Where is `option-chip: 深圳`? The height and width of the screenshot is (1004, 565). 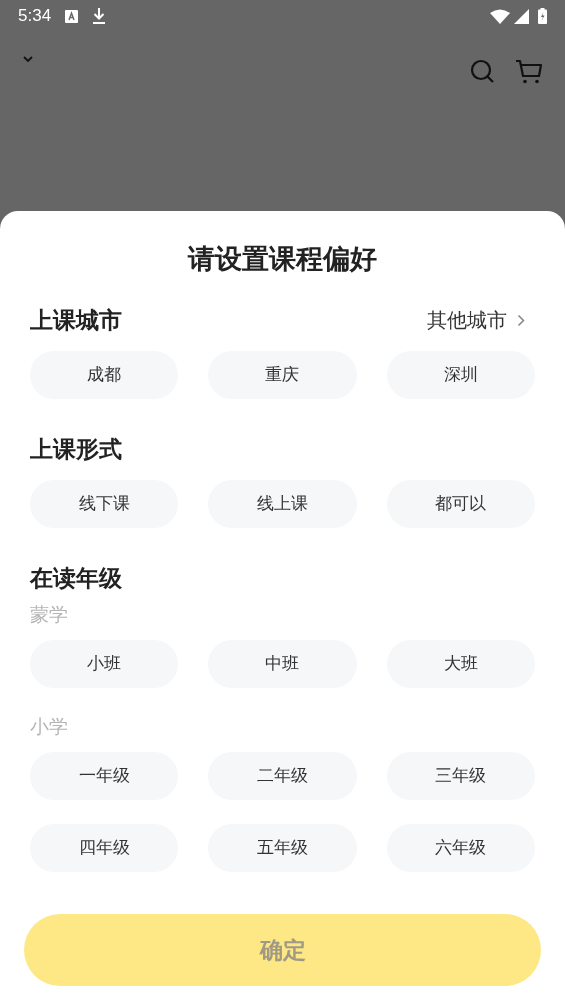 option-chip: 深圳 is located at coordinates (460, 375).